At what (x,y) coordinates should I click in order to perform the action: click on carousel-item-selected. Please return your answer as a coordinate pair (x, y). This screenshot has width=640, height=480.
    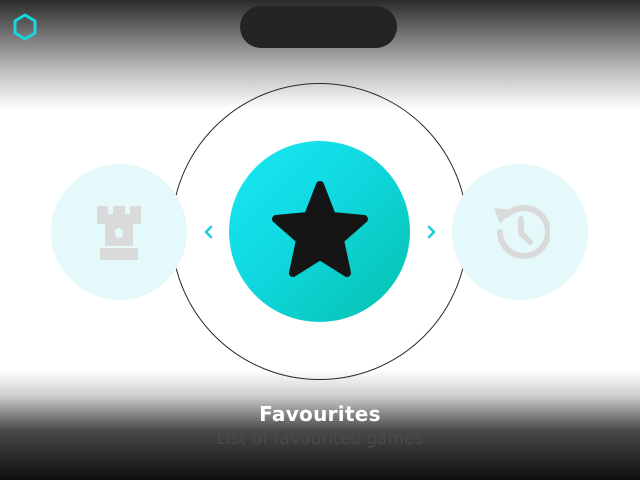
    Looking at the image, I should click on (319, 231).